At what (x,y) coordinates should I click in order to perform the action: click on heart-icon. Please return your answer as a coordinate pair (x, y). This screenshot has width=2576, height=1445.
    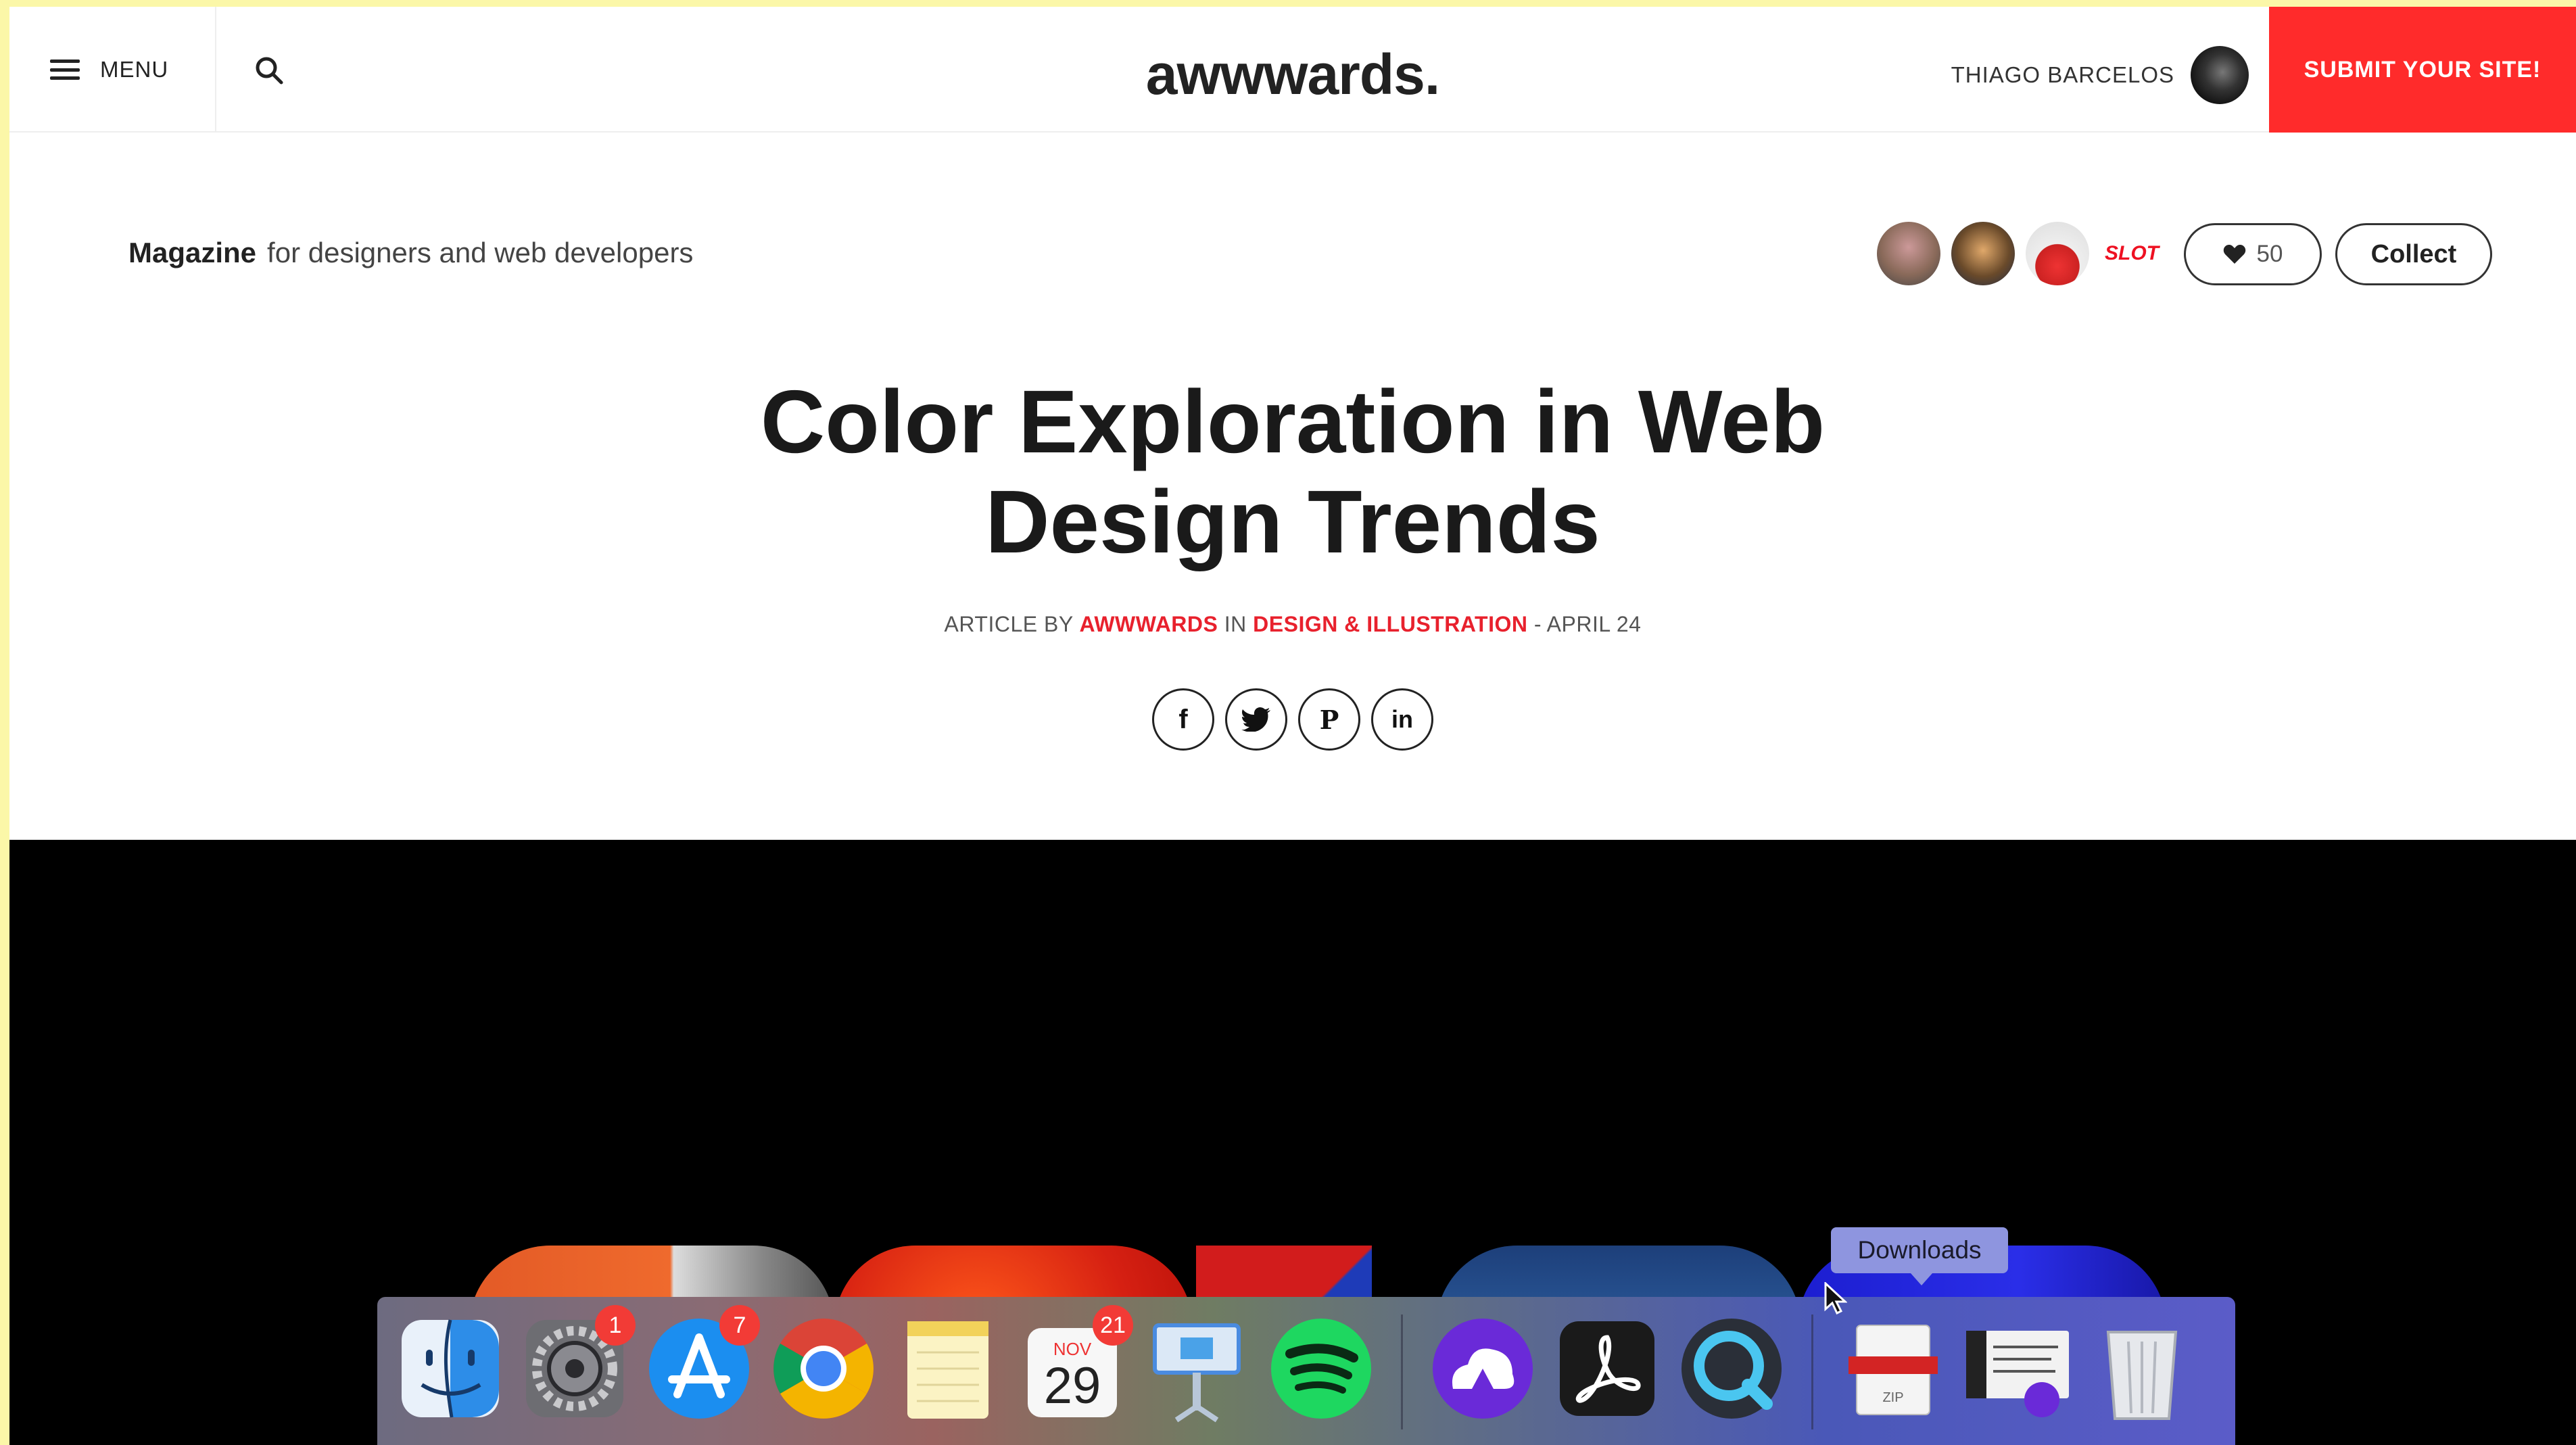
    Looking at the image, I should click on (2234, 254).